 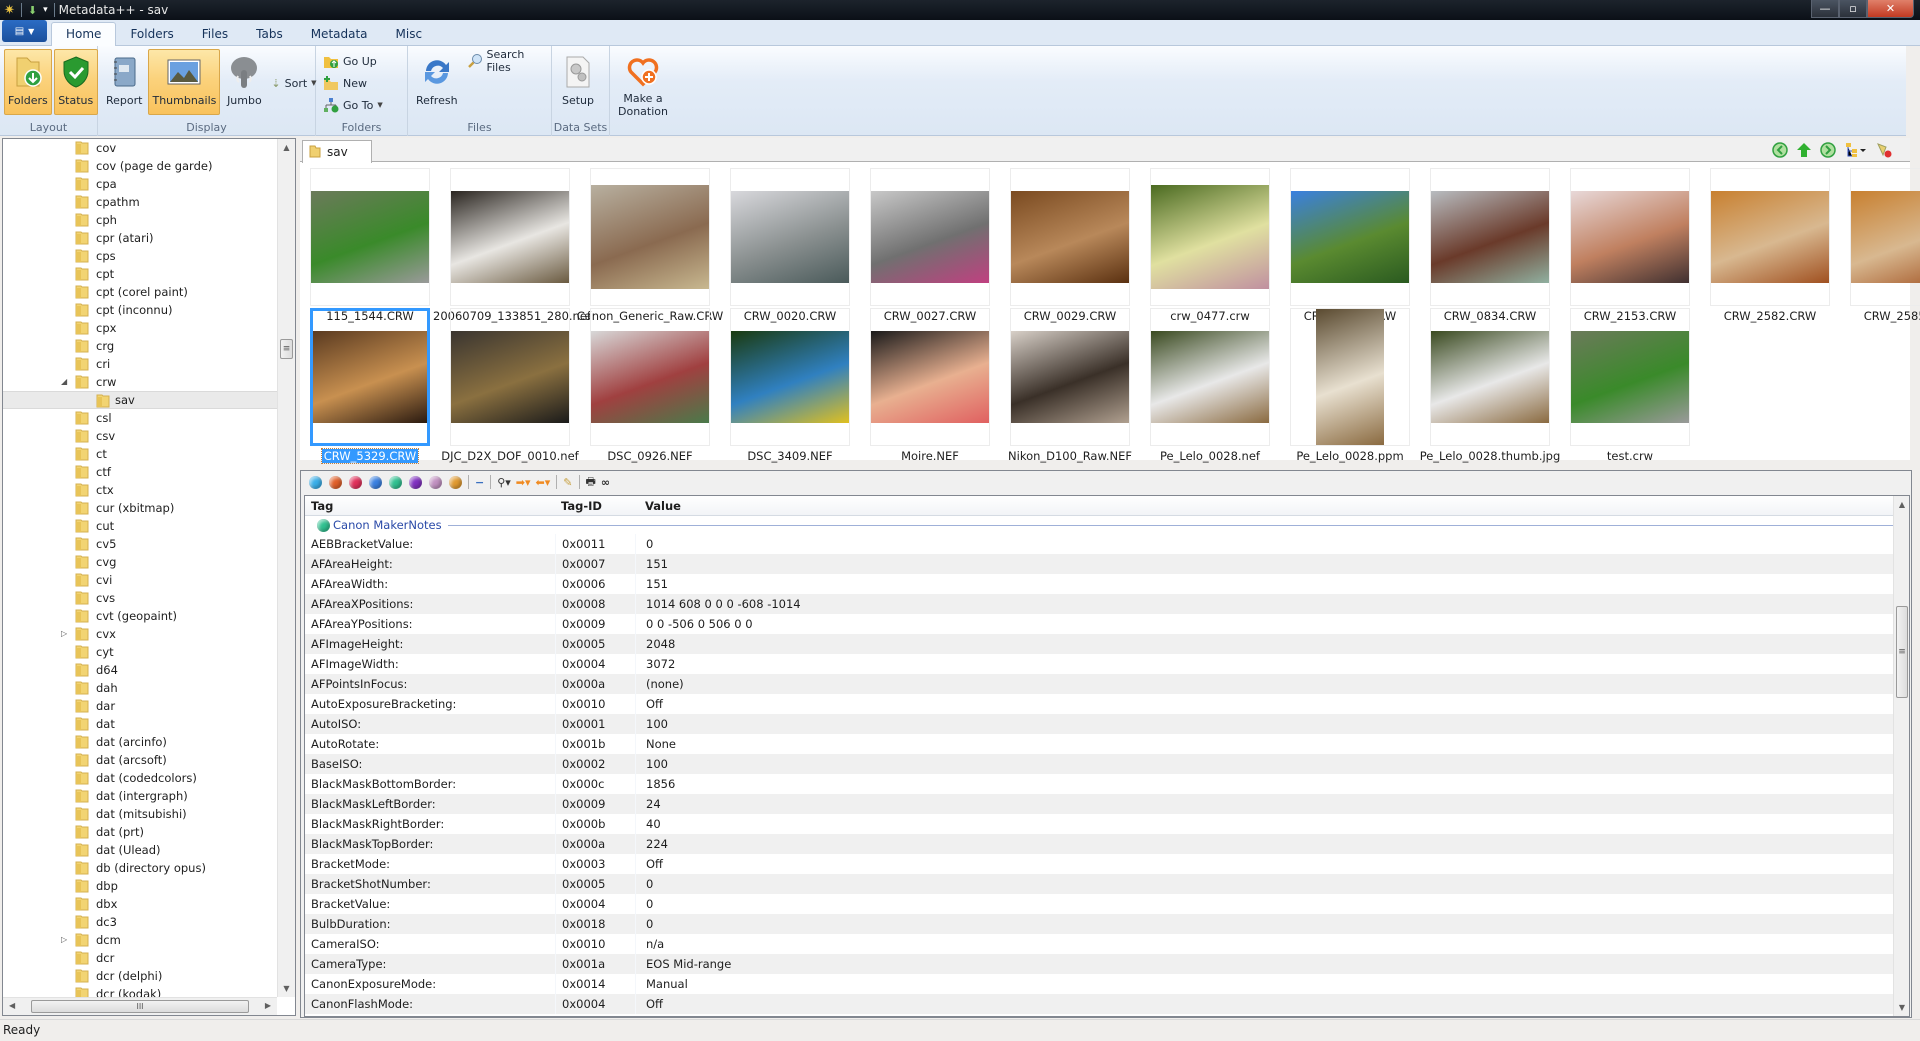 I want to click on thumbnail-item: Pe_Lelo_0028.thumb.jpg, so click(x=1494, y=385).